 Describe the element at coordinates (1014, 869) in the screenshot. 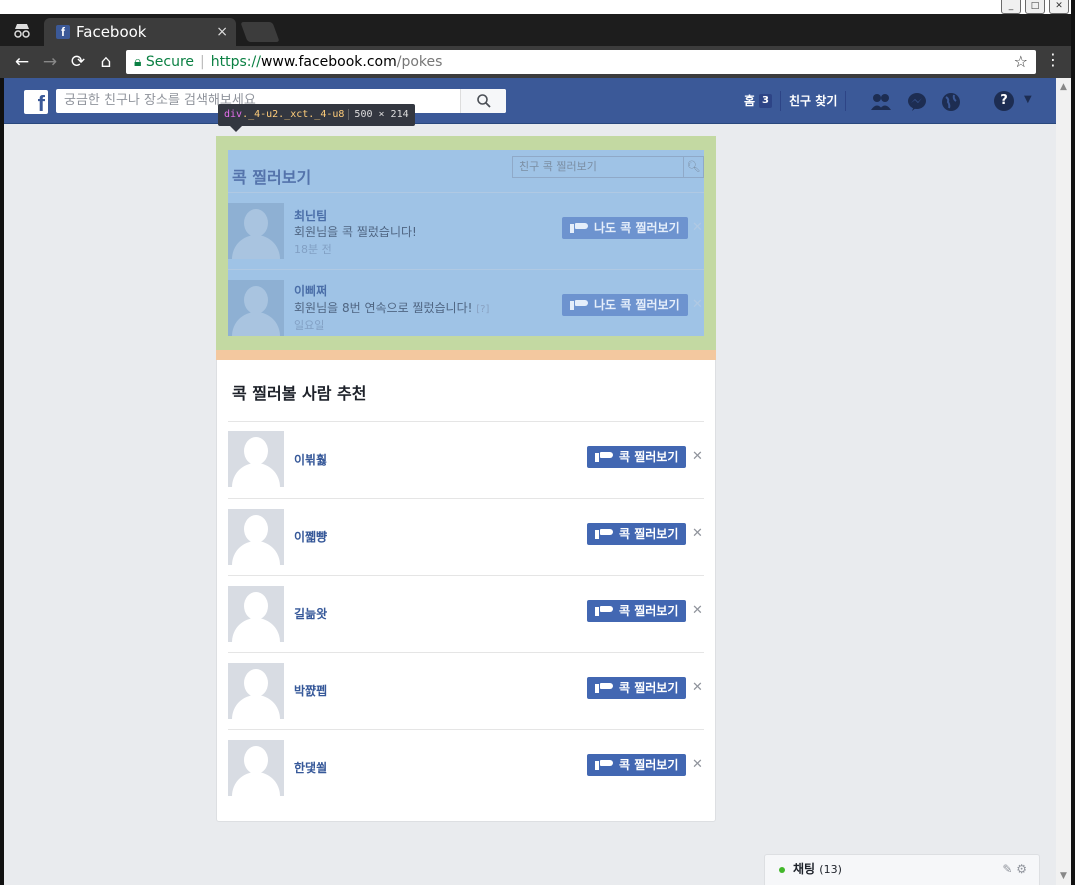

I see `chat-options: ✎ ⚙` at that location.